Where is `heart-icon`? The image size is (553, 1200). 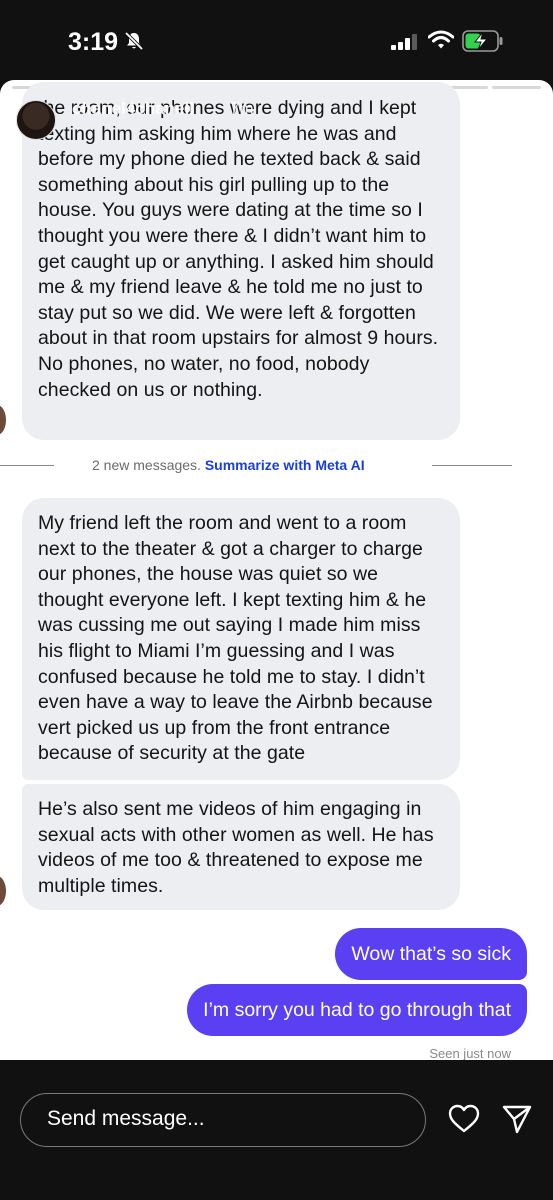
heart-icon is located at coordinates (464, 1119).